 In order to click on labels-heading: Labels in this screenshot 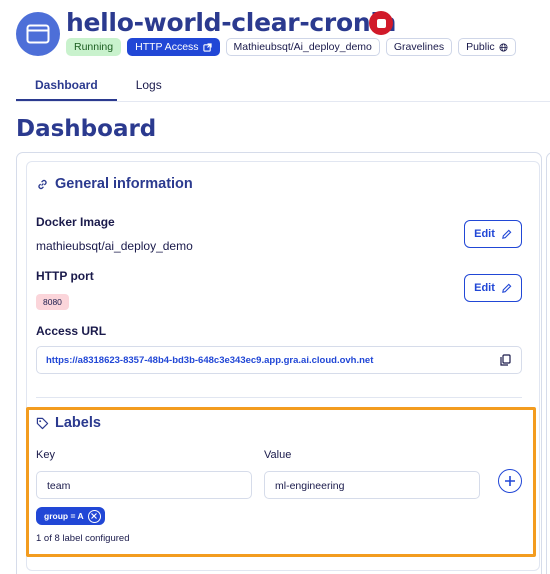, I will do `click(68, 423)`.